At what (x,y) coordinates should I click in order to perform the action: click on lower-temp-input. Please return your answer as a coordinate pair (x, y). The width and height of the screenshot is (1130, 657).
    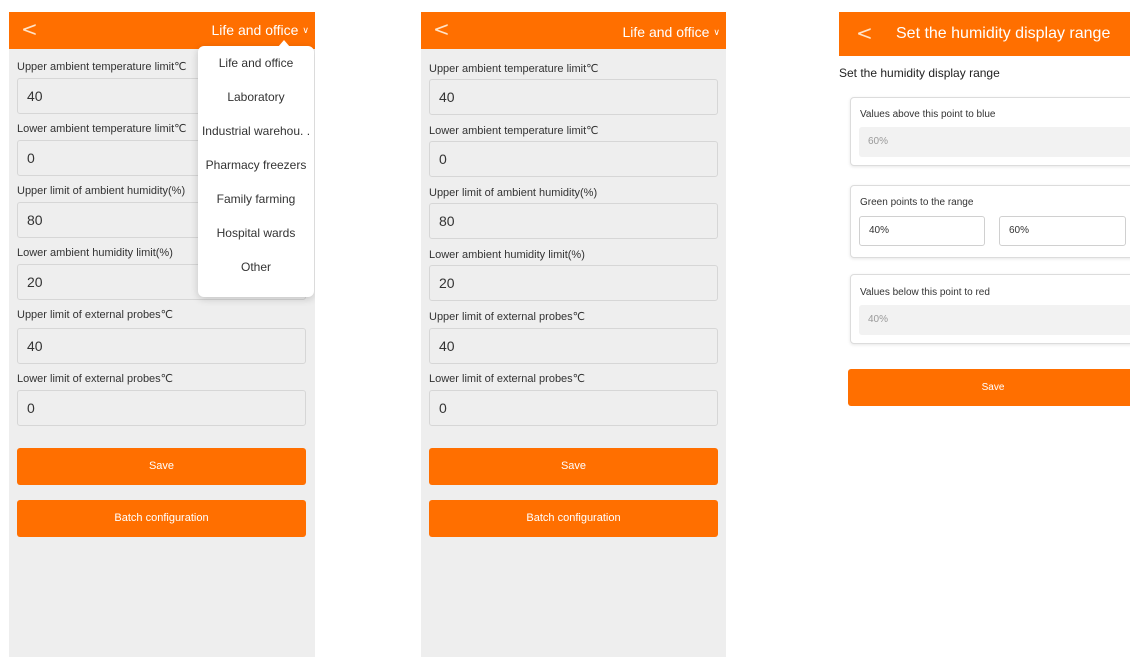
    Looking at the image, I should click on (573, 159).